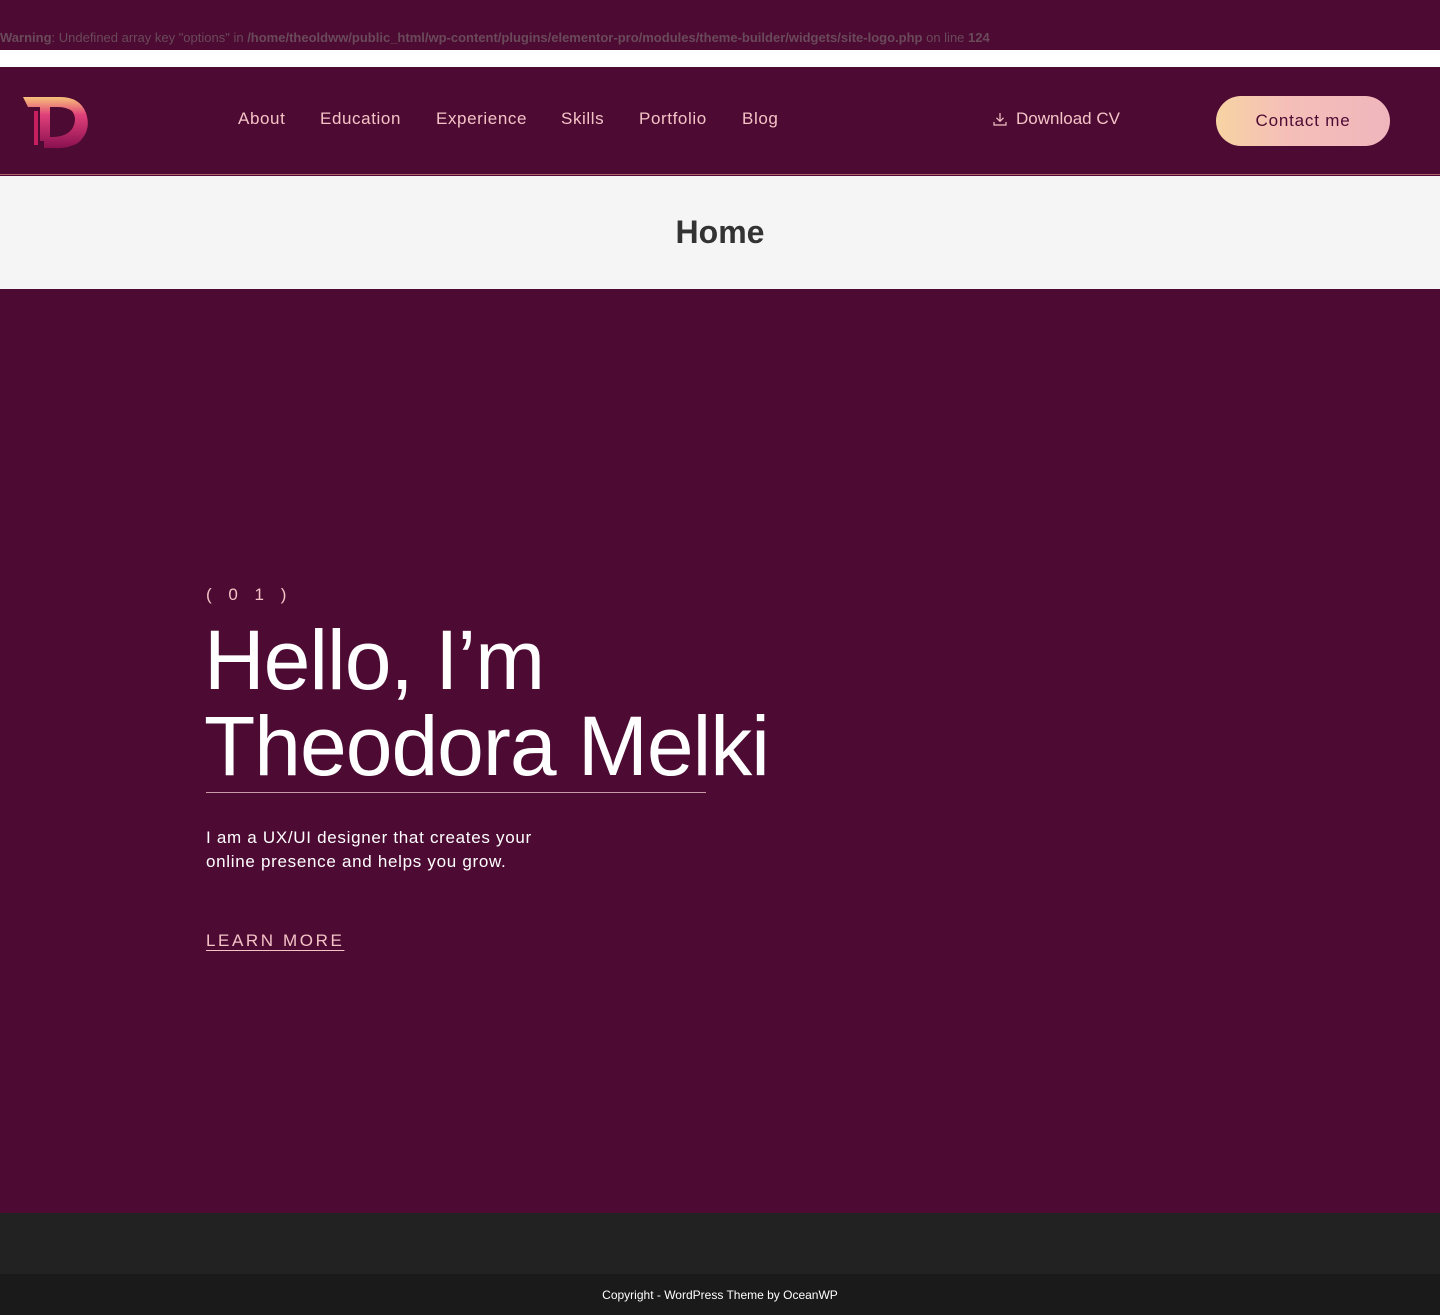 The height and width of the screenshot is (1315, 1440). I want to click on warning-message: : Undefined array key "options" in, so click(149, 37).